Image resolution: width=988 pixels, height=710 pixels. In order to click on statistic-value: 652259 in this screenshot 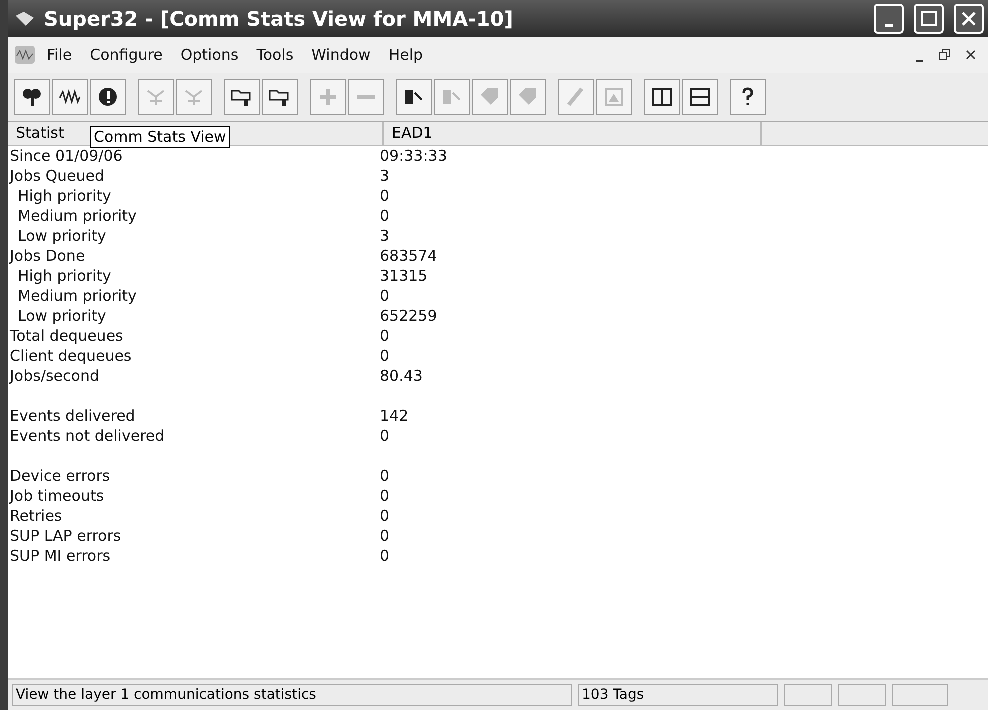, I will do `click(409, 316)`.